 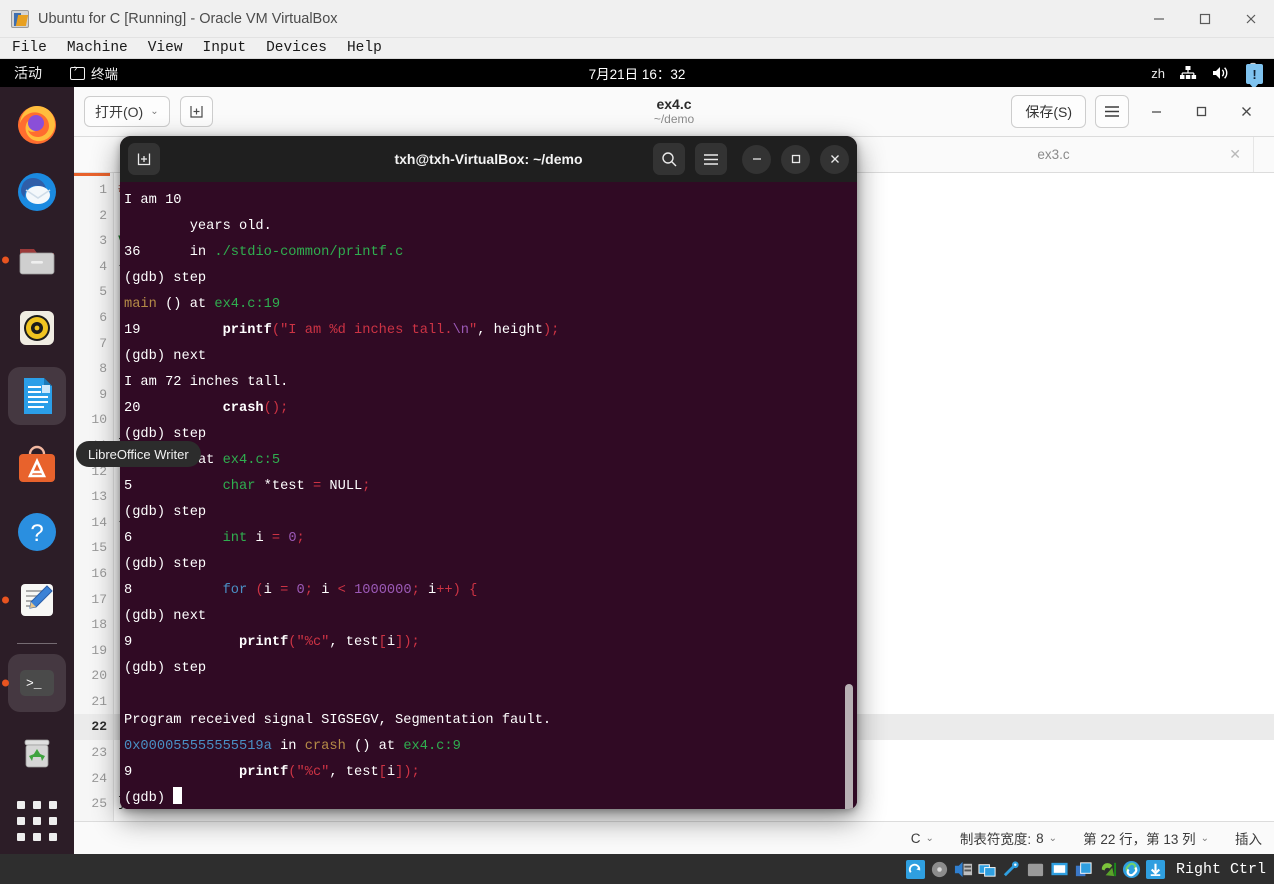 I want to click on tab-width-selector: 制表符宽度: 8 ⌄, so click(x=1008, y=838).